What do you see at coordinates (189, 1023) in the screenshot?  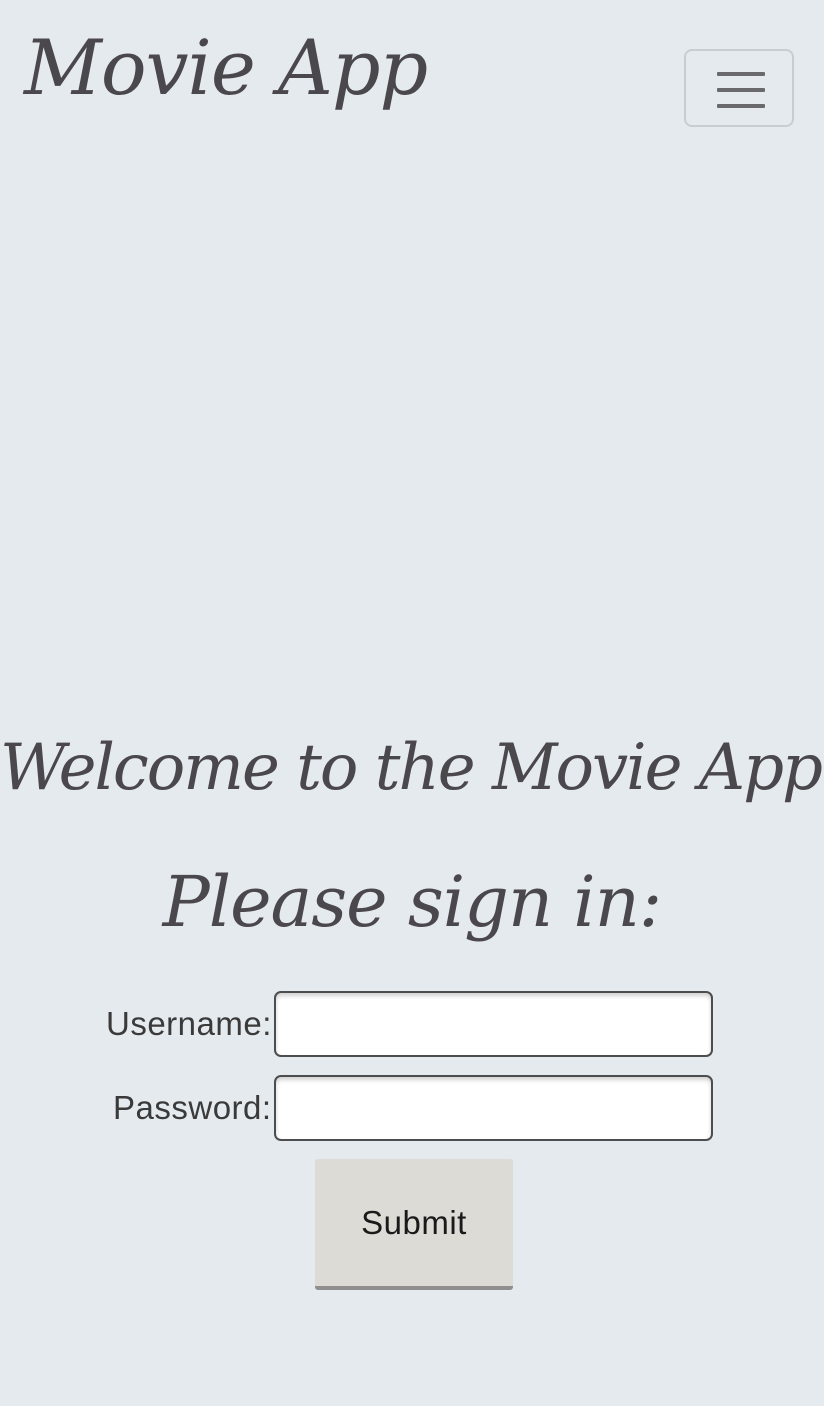 I see `username-label: Username:` at bounding box center [189, 1023].